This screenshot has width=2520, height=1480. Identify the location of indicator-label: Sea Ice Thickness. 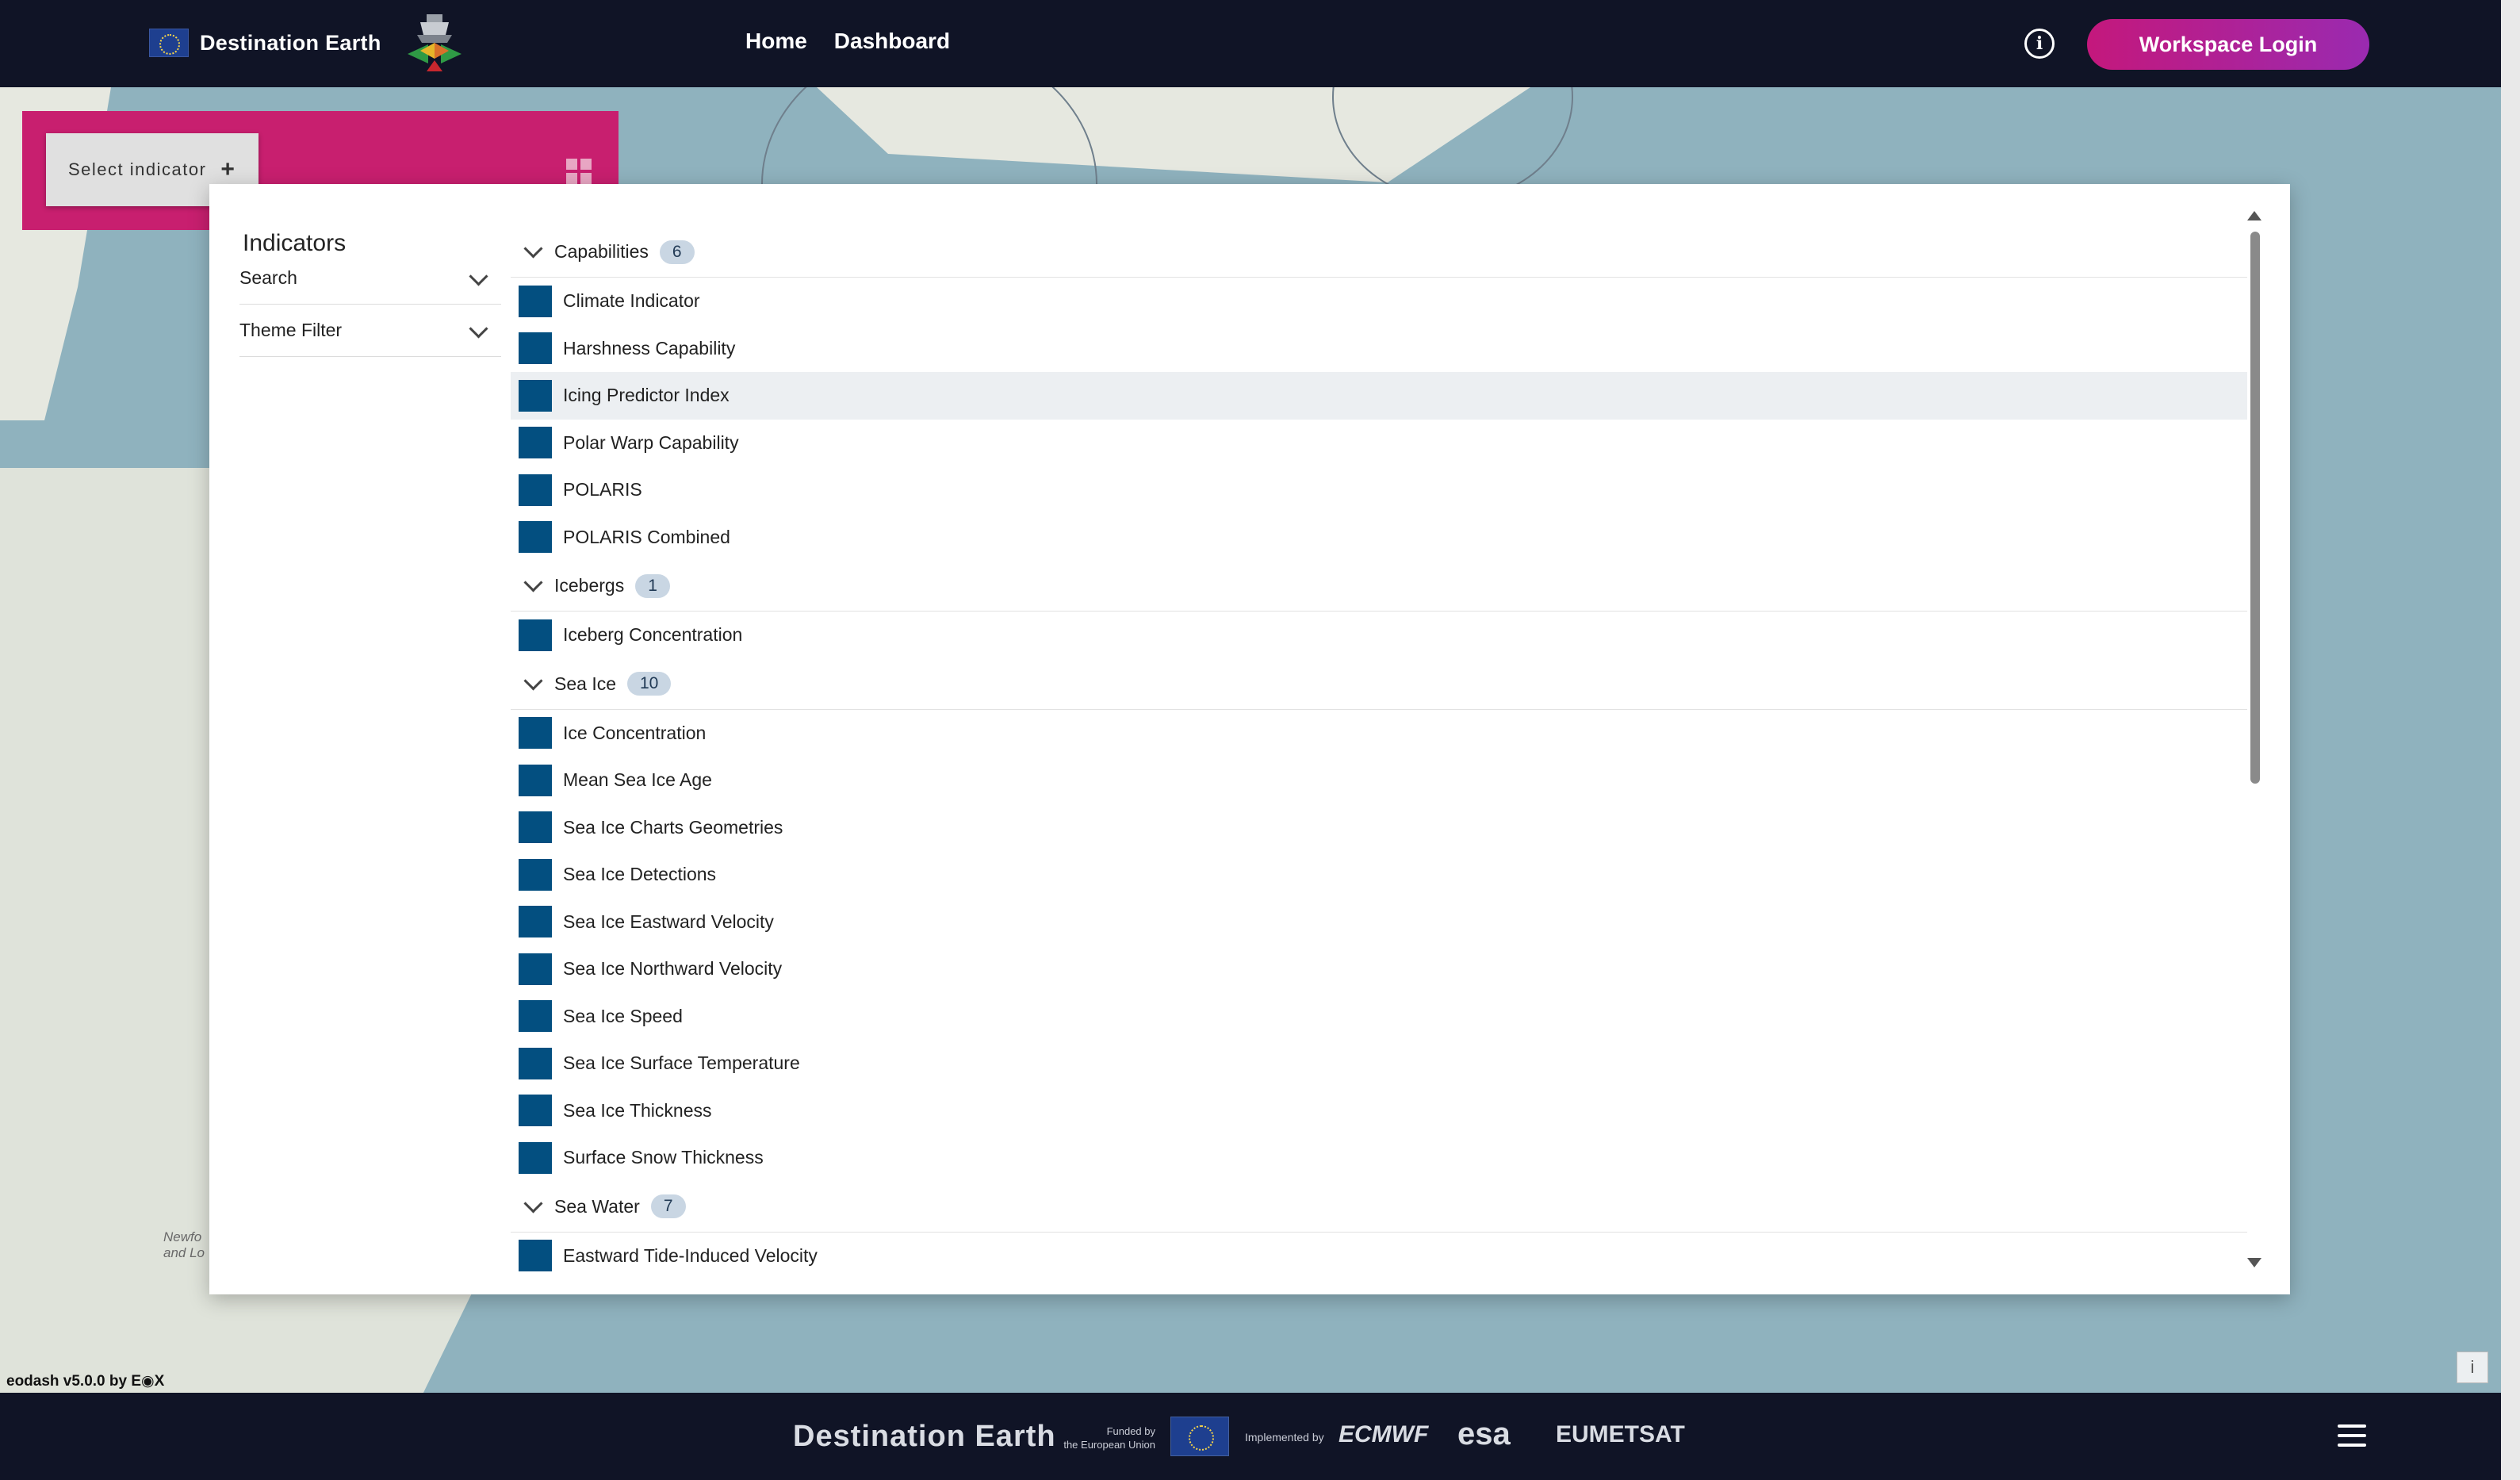
(637, 1110).